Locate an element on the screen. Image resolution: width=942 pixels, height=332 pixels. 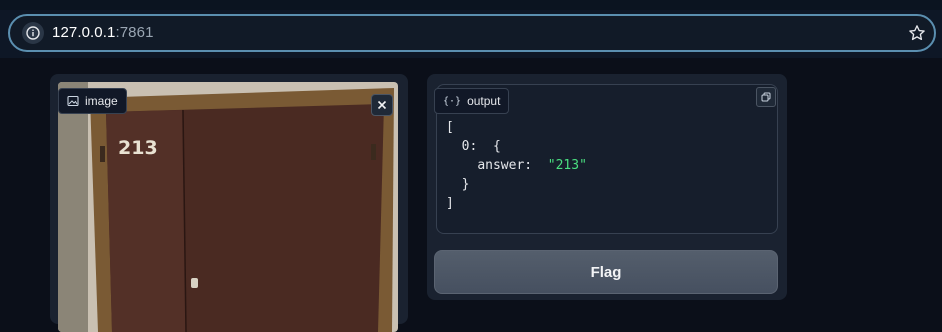
image-component-label: image is located at coordinates (92, 101).